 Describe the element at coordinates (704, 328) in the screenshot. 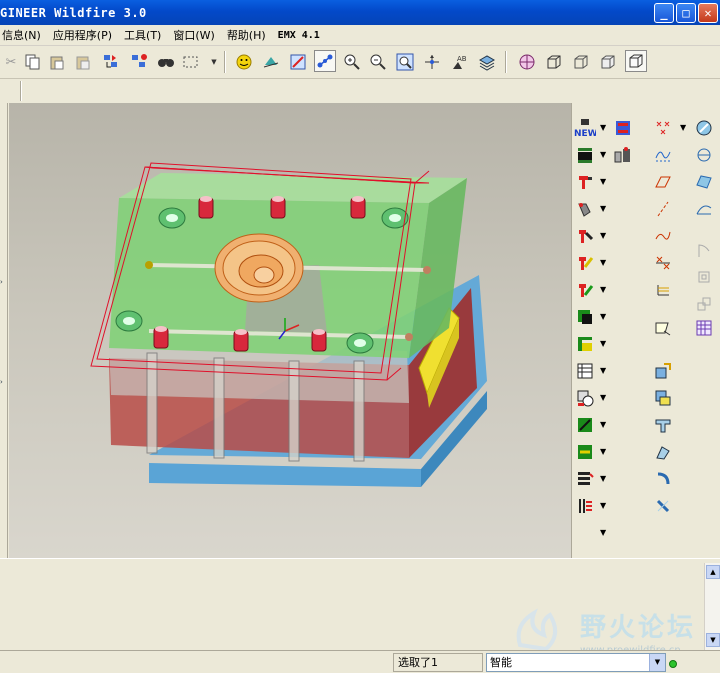

I see `pattern-icon` at that location.